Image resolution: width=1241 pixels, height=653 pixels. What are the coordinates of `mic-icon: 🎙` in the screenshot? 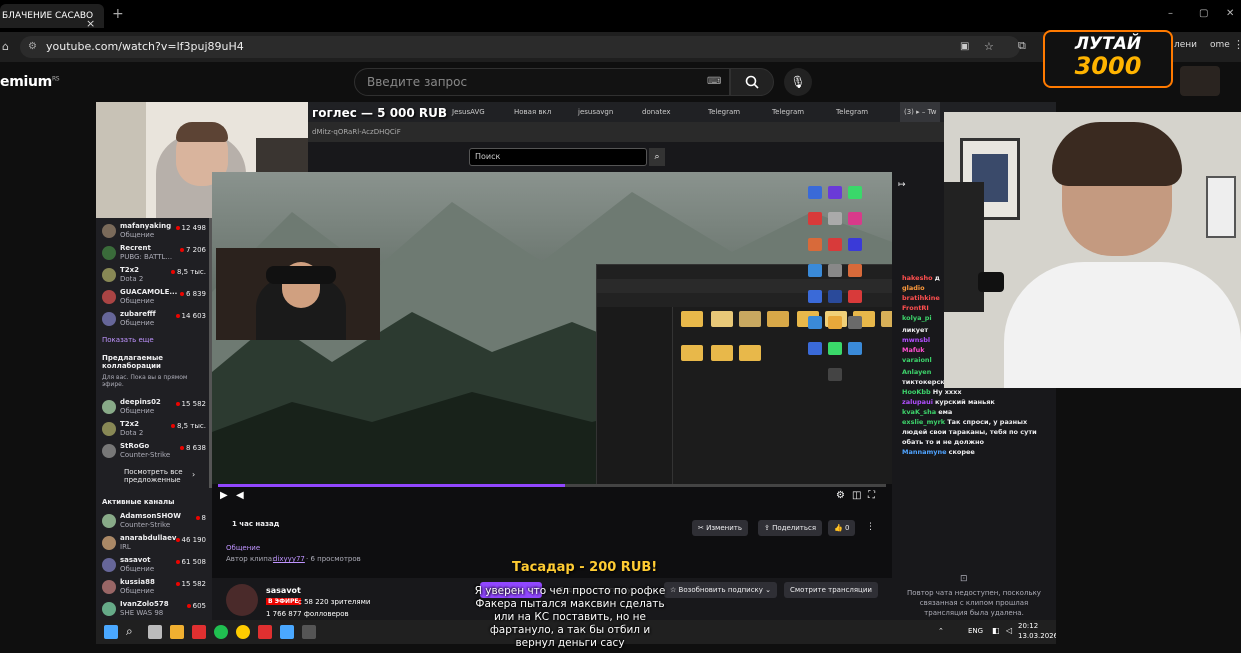 It's located at (798, 82).